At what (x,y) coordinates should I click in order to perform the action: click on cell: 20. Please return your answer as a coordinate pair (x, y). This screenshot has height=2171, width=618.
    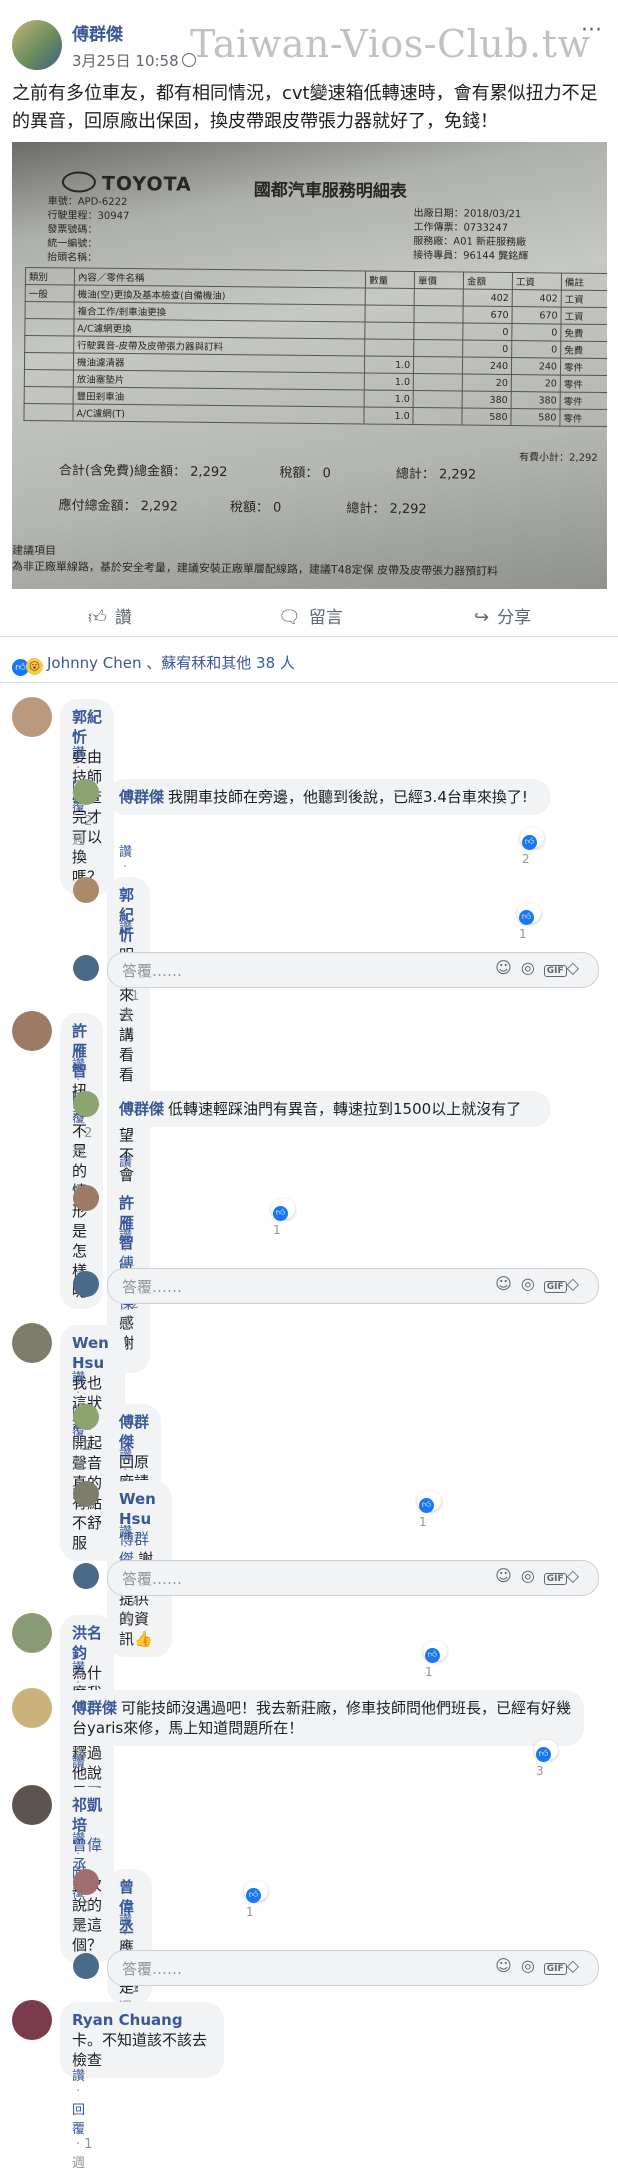
    Looking at the image, I should click on (536, 383).